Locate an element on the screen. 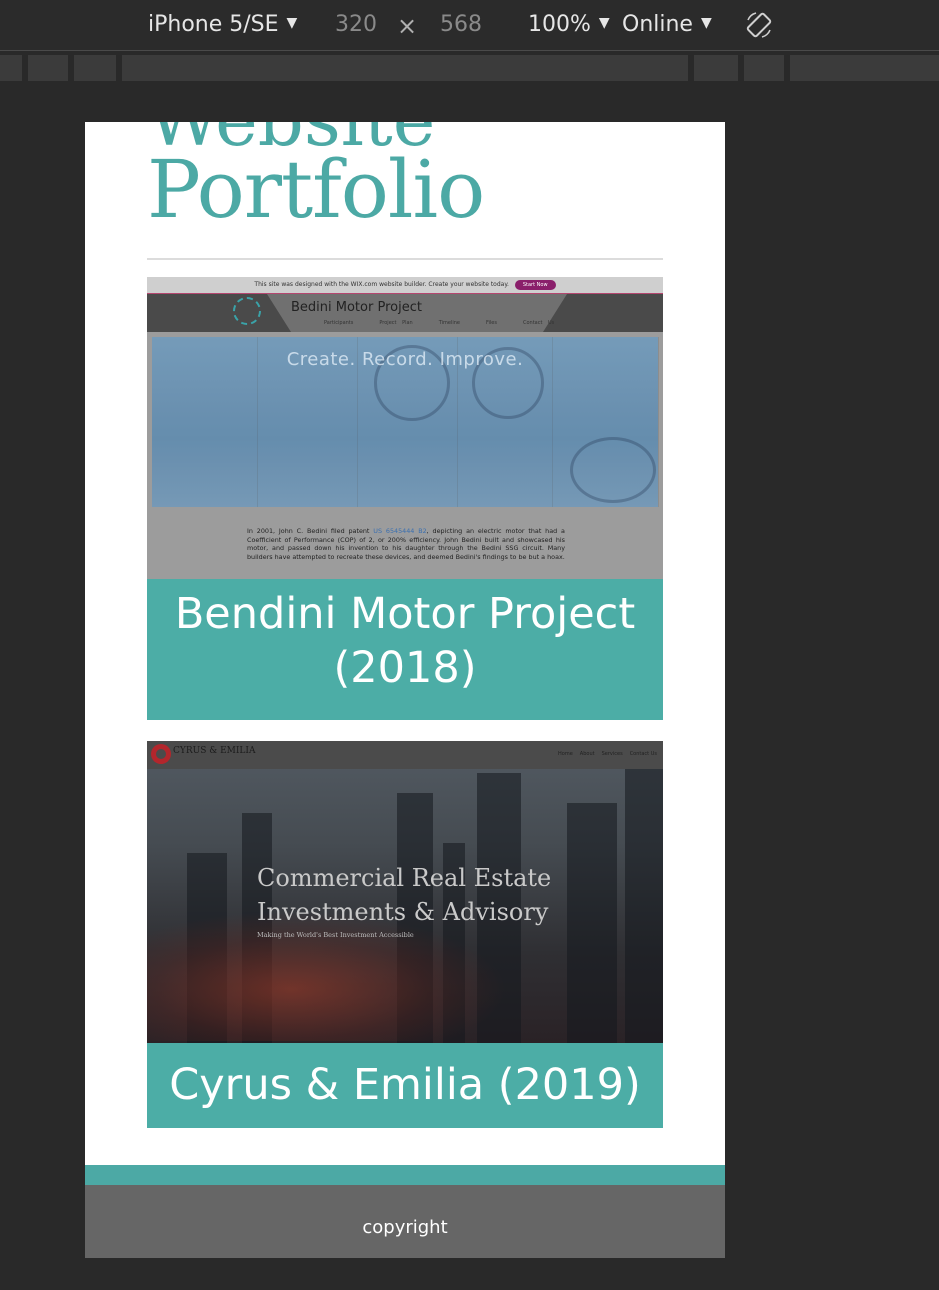 This screenshot has width=939, height=1290. device-toolbar: iPhone 5/SE ▼ 320 × 568 100% ▼ Online ▼ is located at coordinates (469, 25).